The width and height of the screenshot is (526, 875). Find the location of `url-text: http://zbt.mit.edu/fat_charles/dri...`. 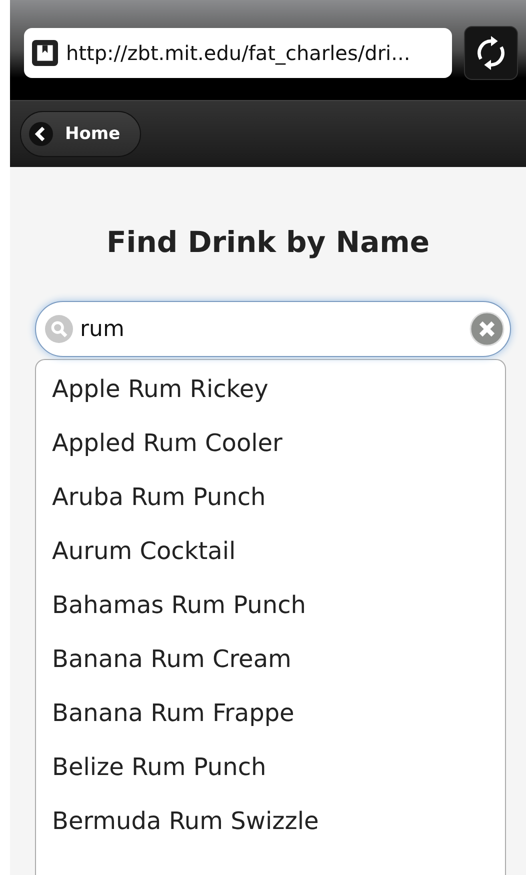

url-text: http://zbt.mit.edu/fat_charles/dri... is located at coordinates (238, 53).